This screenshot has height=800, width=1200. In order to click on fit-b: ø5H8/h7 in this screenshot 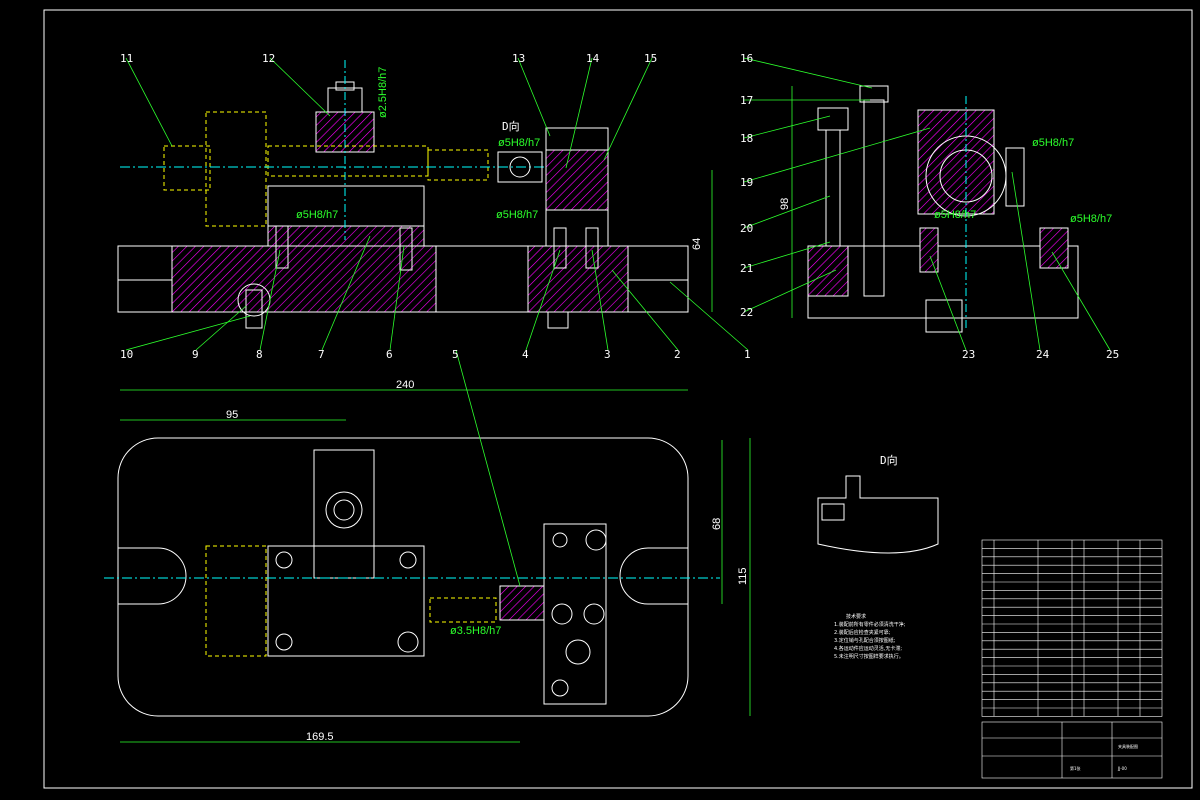, I will do `click(517, 215)`.